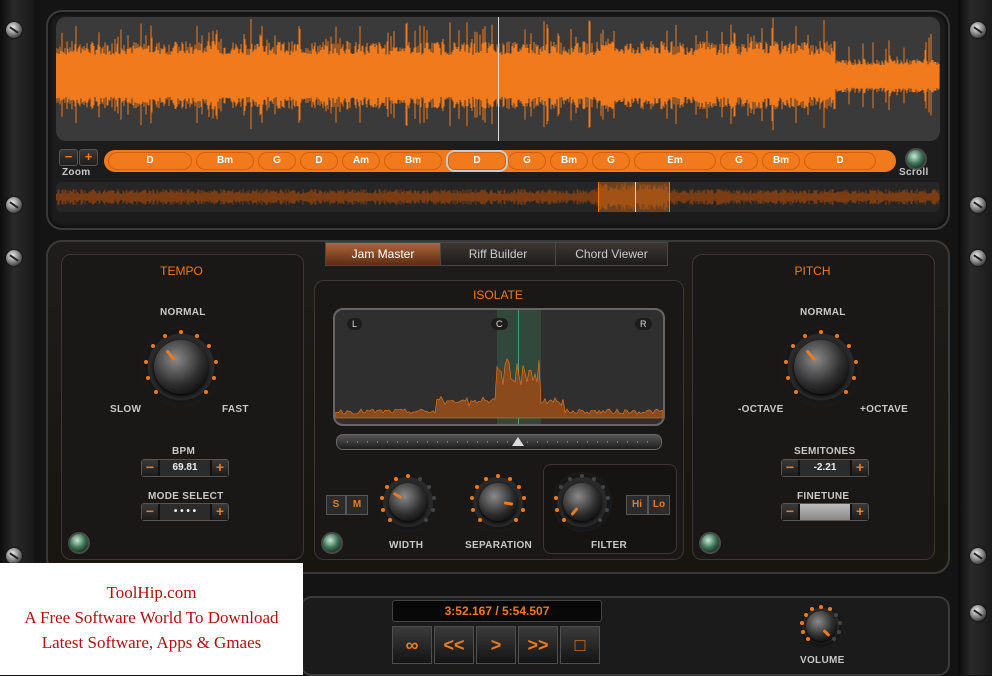 The height and width of the screenshot is (676, 992). I want to click on chord-strip: D Bm G D Am Bm D G Bm G Em G Bm D, so click(500, 161).